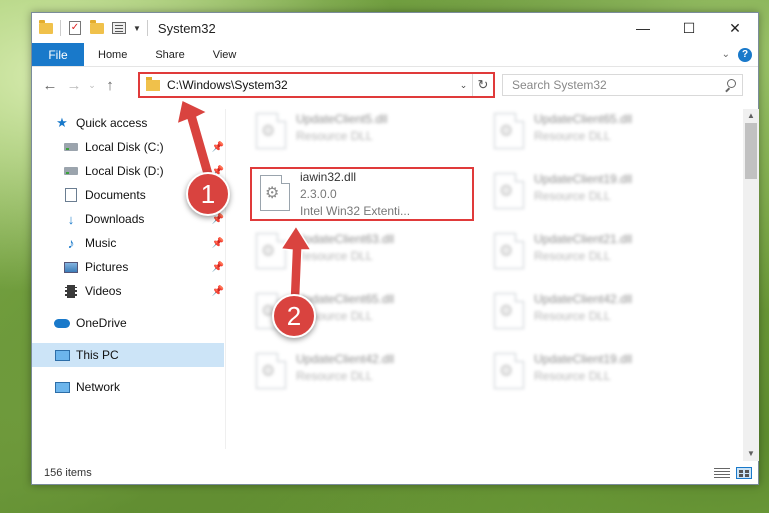 The width and height of the screenshot is (769, 513). Describe the element at coordinates (46, 27) in the screenshot. I see `folder-icon` at that location.